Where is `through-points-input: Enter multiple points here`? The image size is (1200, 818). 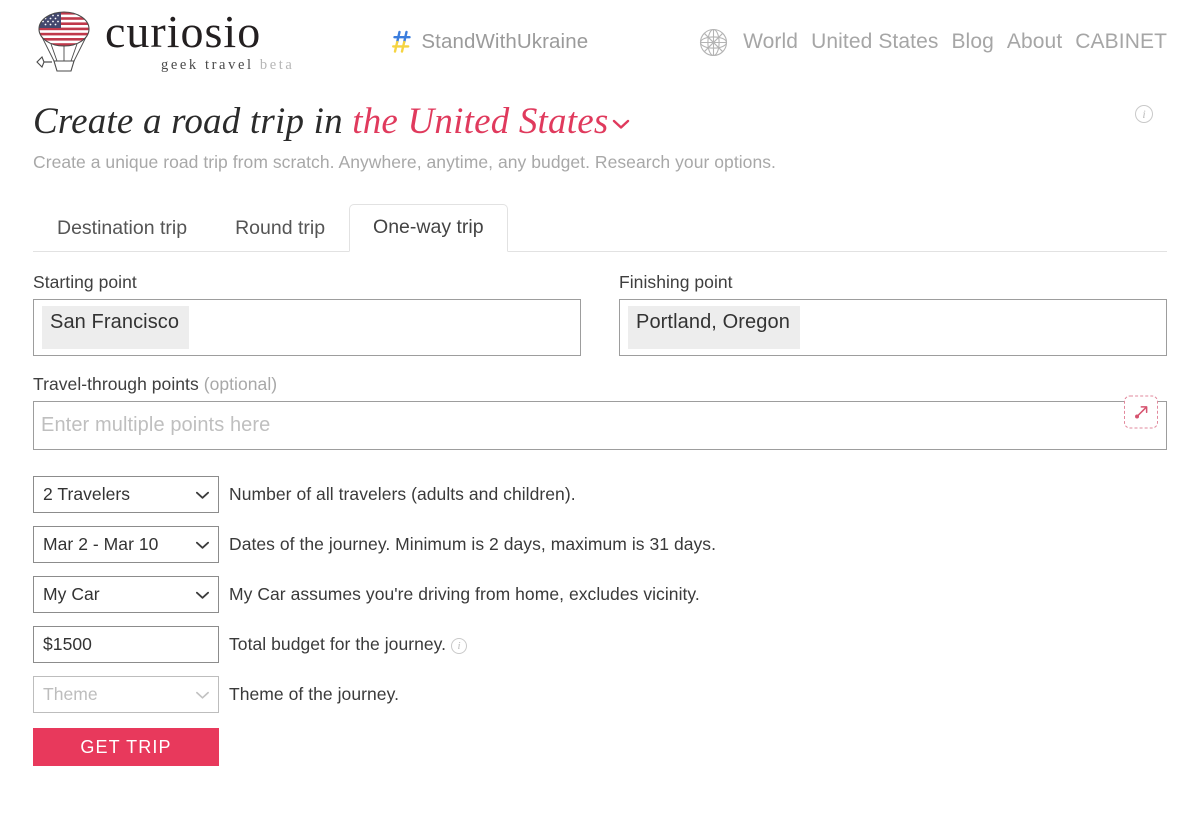 through-points-input: Enter multiple points here is located at coordinates (600, 426).